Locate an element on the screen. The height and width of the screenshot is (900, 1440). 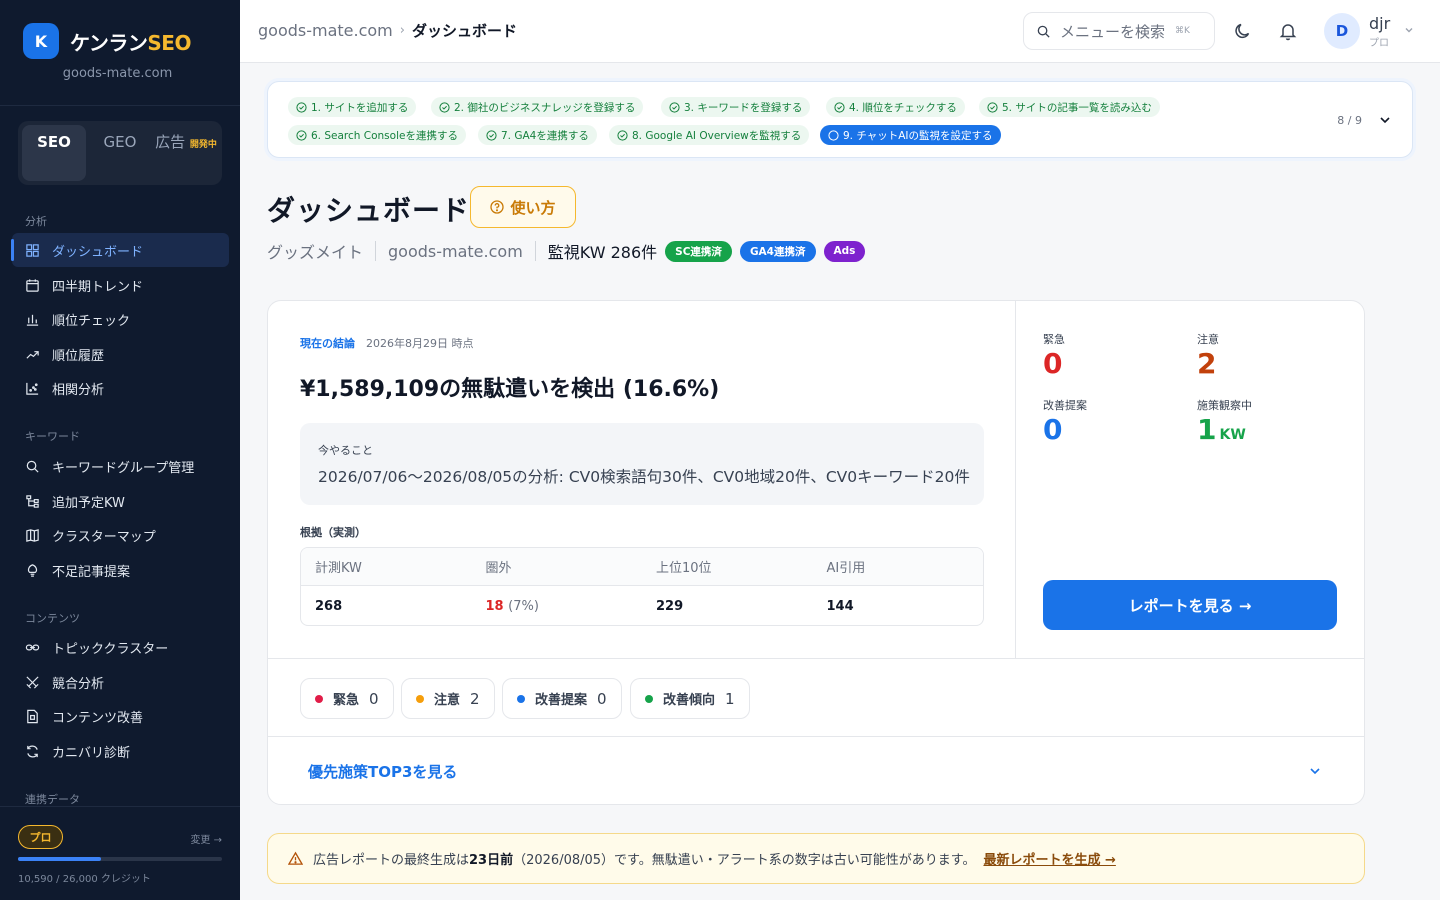
sidebar-item-competitor: 競合分析 is located at coordinates (120, 682).